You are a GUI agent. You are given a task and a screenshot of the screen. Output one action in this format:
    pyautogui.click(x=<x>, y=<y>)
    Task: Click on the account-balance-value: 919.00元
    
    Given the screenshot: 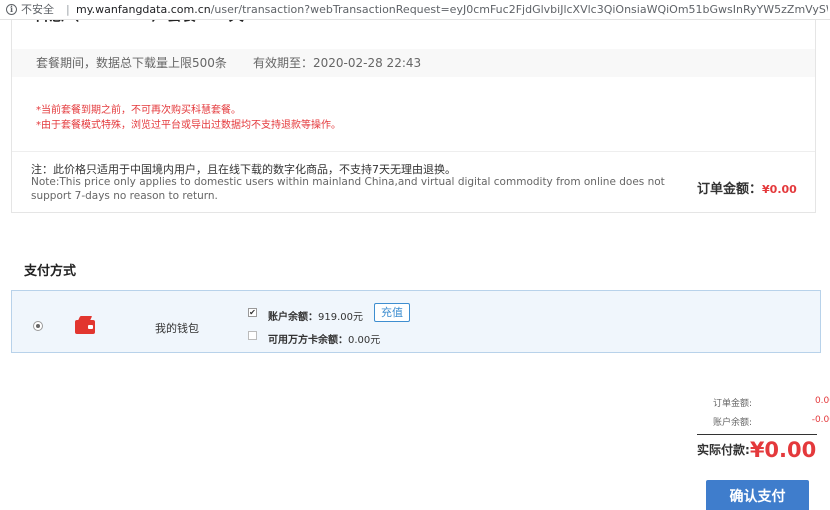 What is the action you would take?
    pyautogui.click(x=340, y=317)
    